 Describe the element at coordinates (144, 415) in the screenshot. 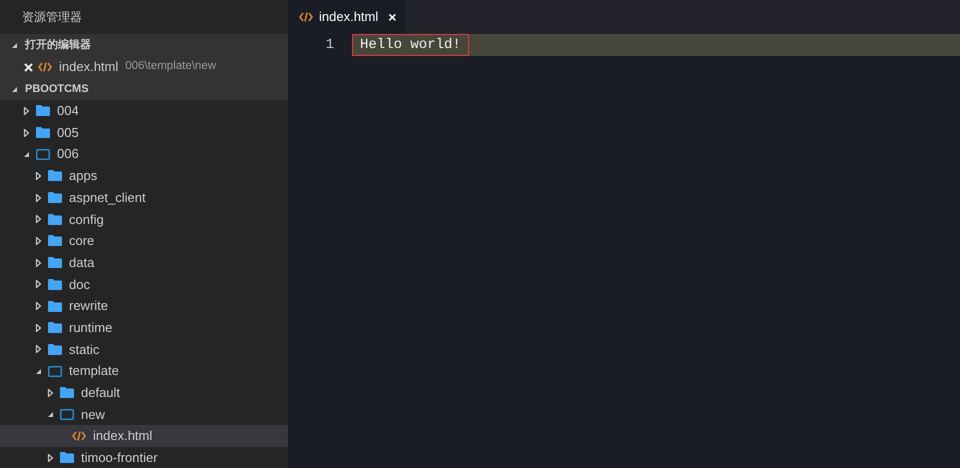

I see `folder-tree-item: new` at that location.